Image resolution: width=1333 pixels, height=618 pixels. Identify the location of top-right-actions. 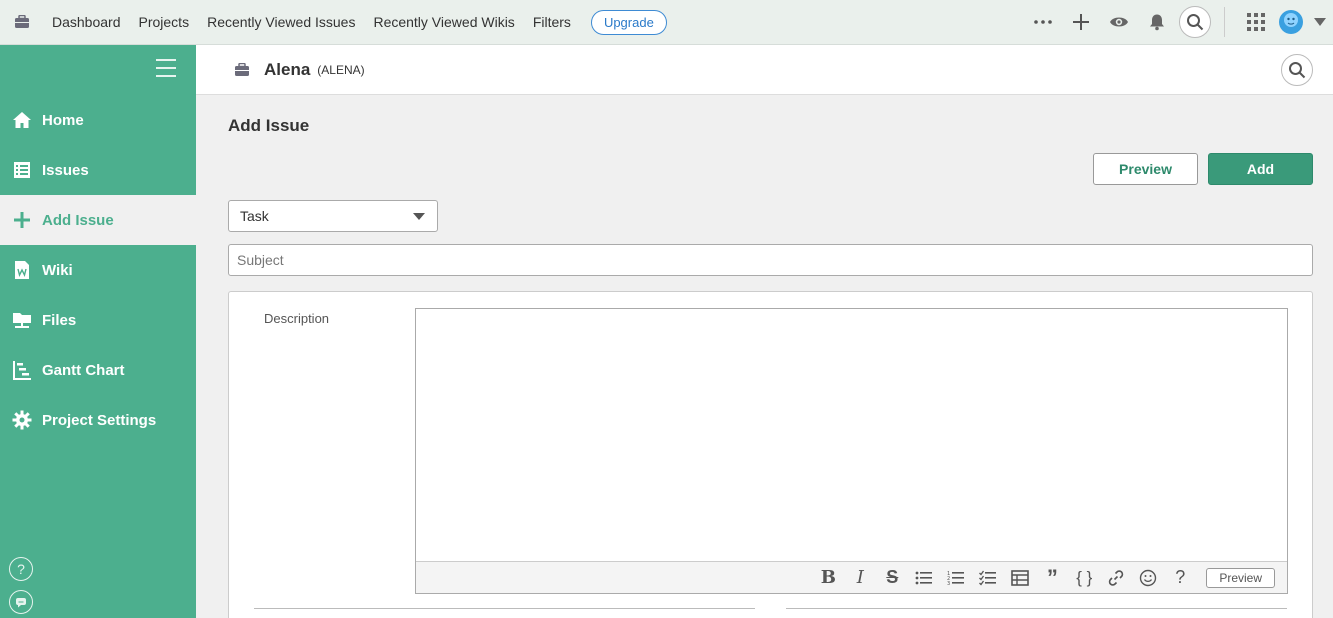
(1178, 22).